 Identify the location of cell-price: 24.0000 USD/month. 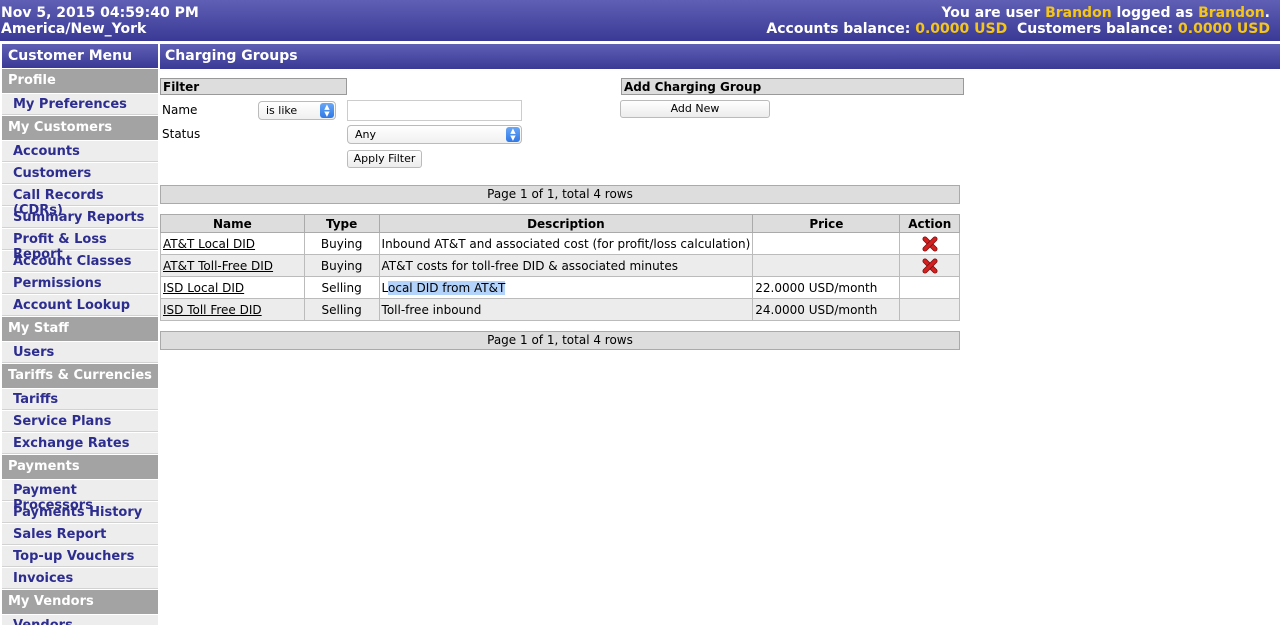
(826, 309).